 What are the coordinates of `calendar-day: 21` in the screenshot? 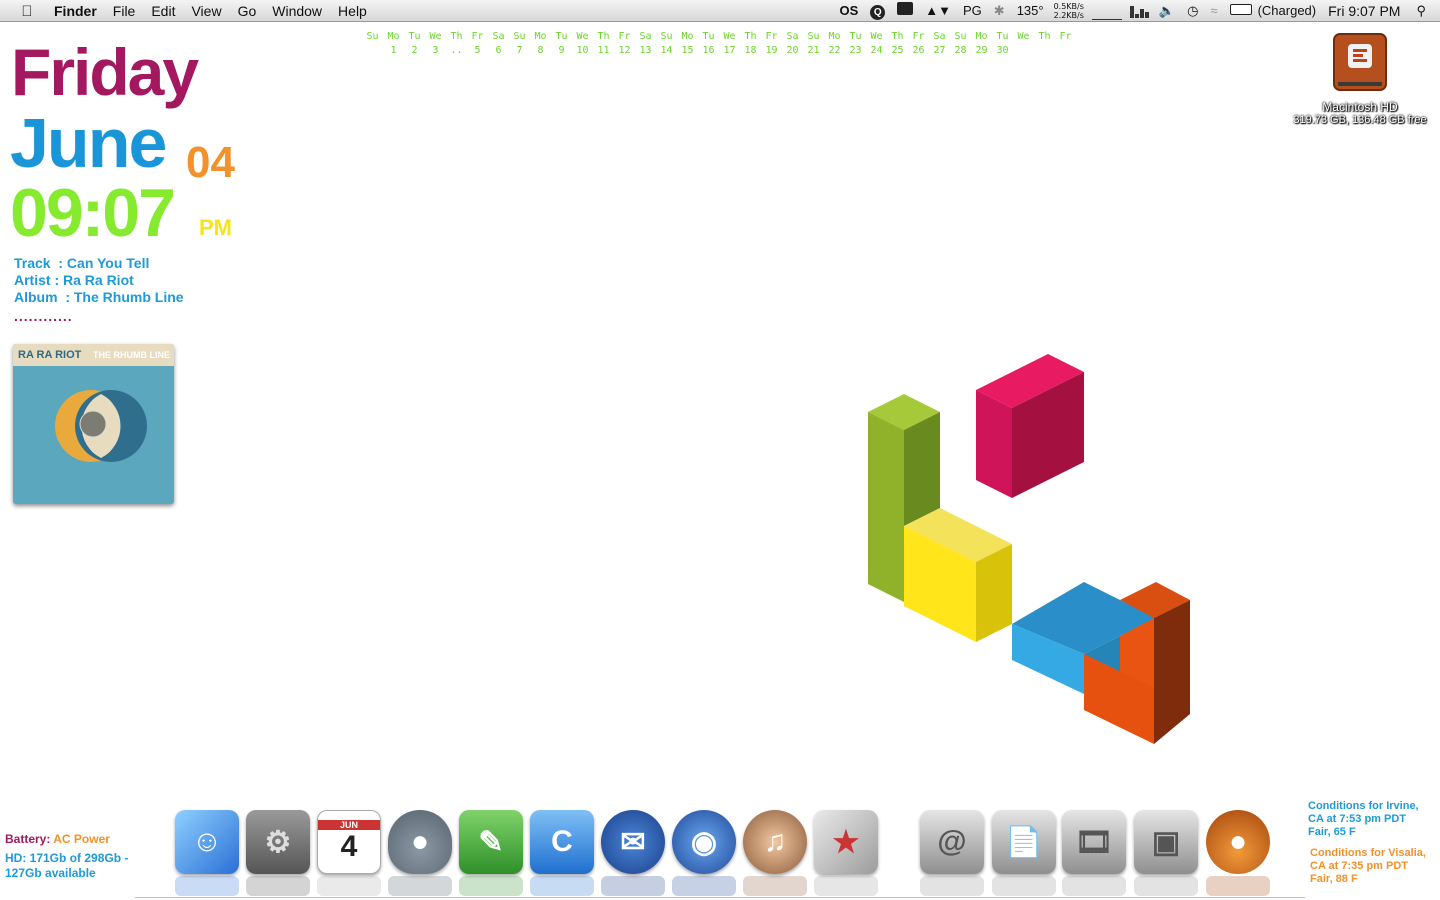 It's located at (813, 50).